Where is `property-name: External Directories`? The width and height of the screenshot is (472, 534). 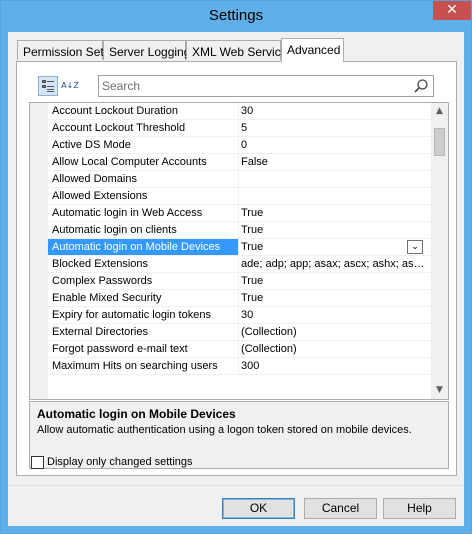 property-name: External Directories is located at coordinates (143, 332).